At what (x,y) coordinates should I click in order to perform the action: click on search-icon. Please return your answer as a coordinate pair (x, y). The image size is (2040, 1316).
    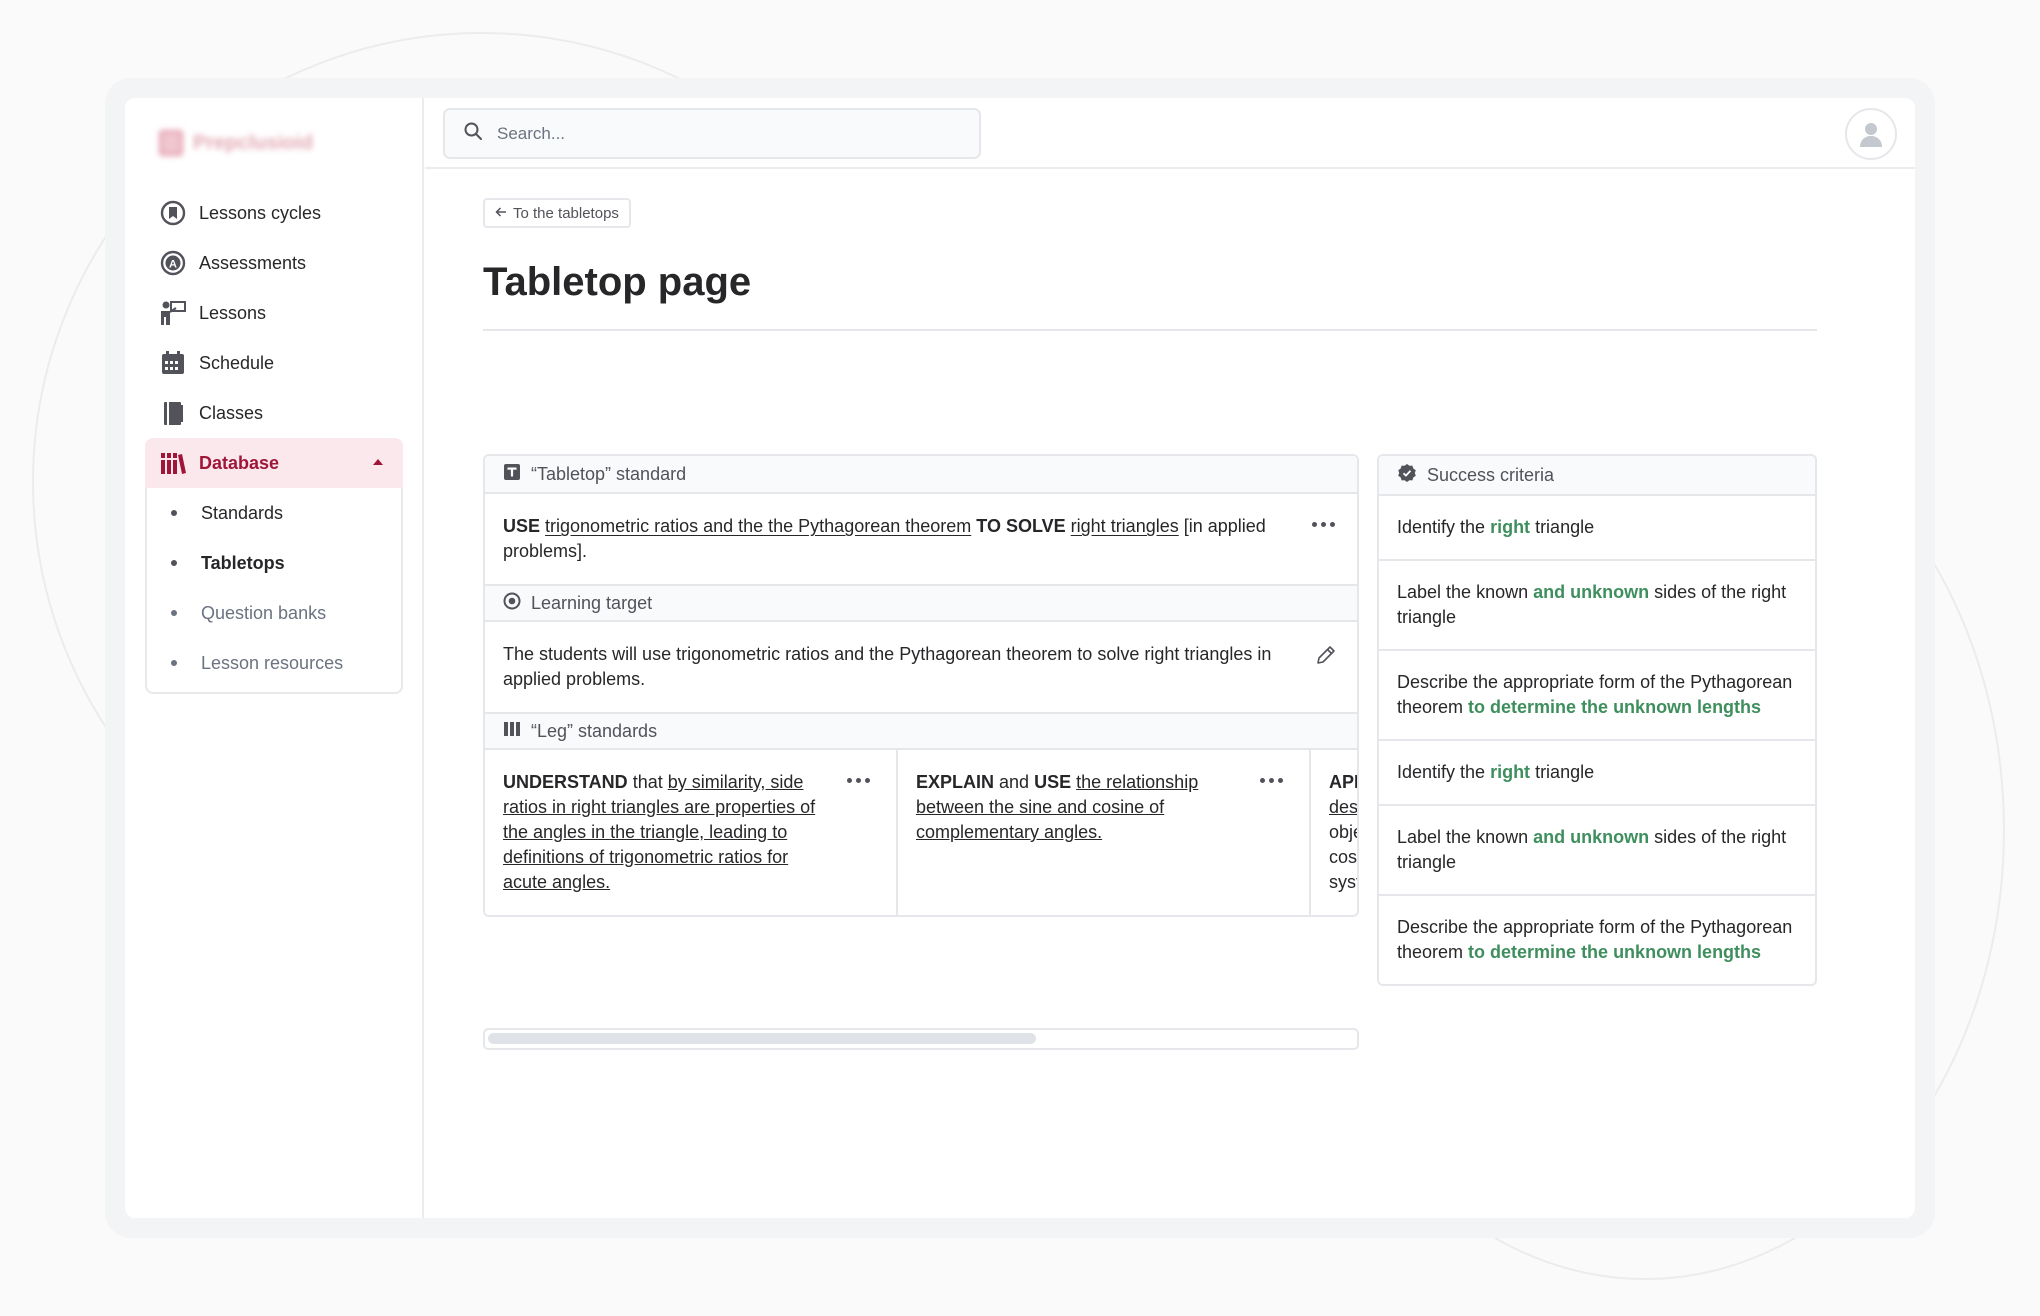
    Looking at the image, I should click on (473, 133).